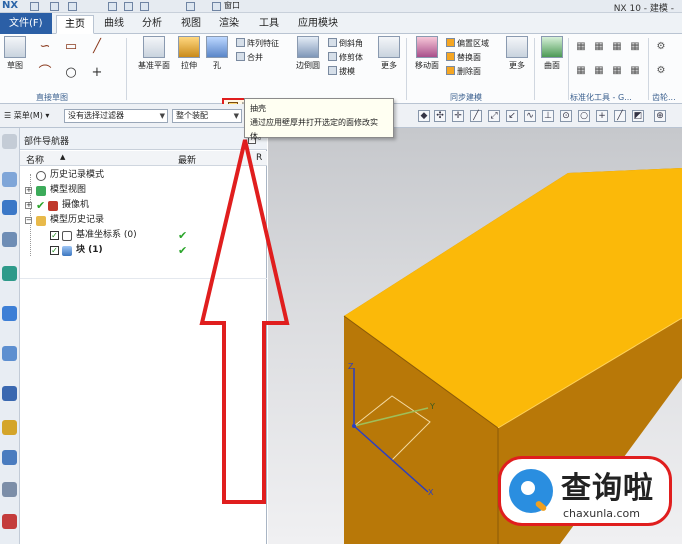 This screenshot has height=544, width=682. What do you see at coordinates (314, 129) in the screenshot?
I see `tooltip-description: 通过应用壁厚并打开选定的面修改实体。` at bounding box center [314, 129].